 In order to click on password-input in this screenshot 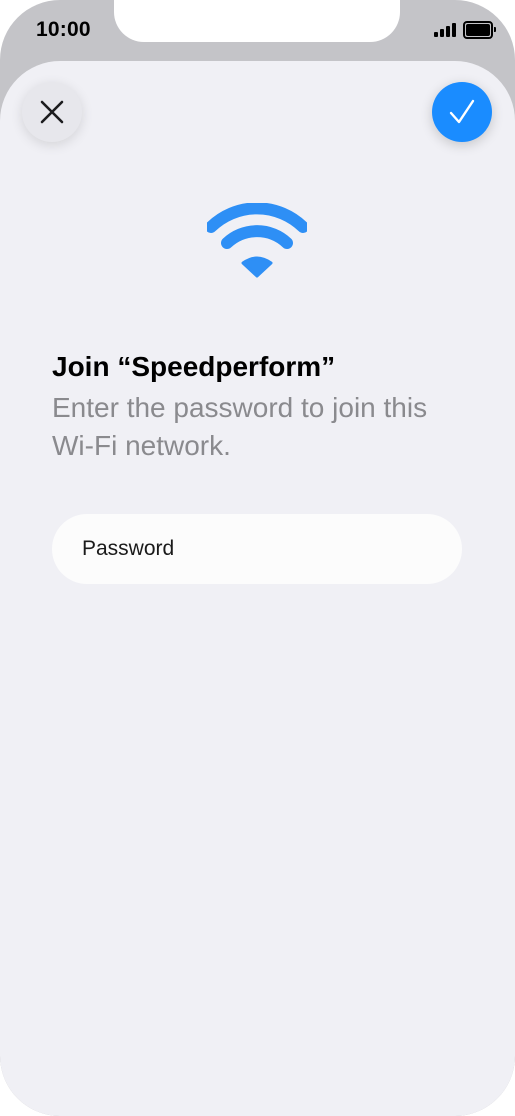, I will do `click(257, 549)`.